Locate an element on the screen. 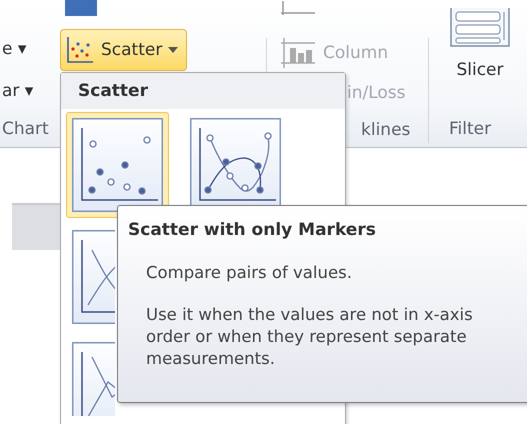  tooltip-text: Compare pairs of values. is located at coordinates (249, 273).